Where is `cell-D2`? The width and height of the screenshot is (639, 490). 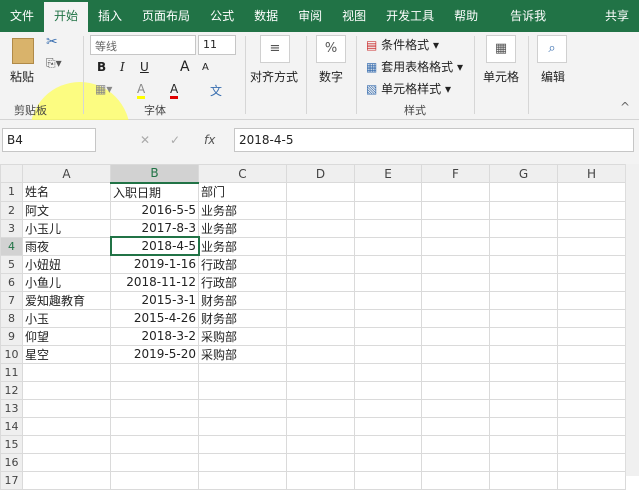 cell-D2 is located at coordinates (320, 210).